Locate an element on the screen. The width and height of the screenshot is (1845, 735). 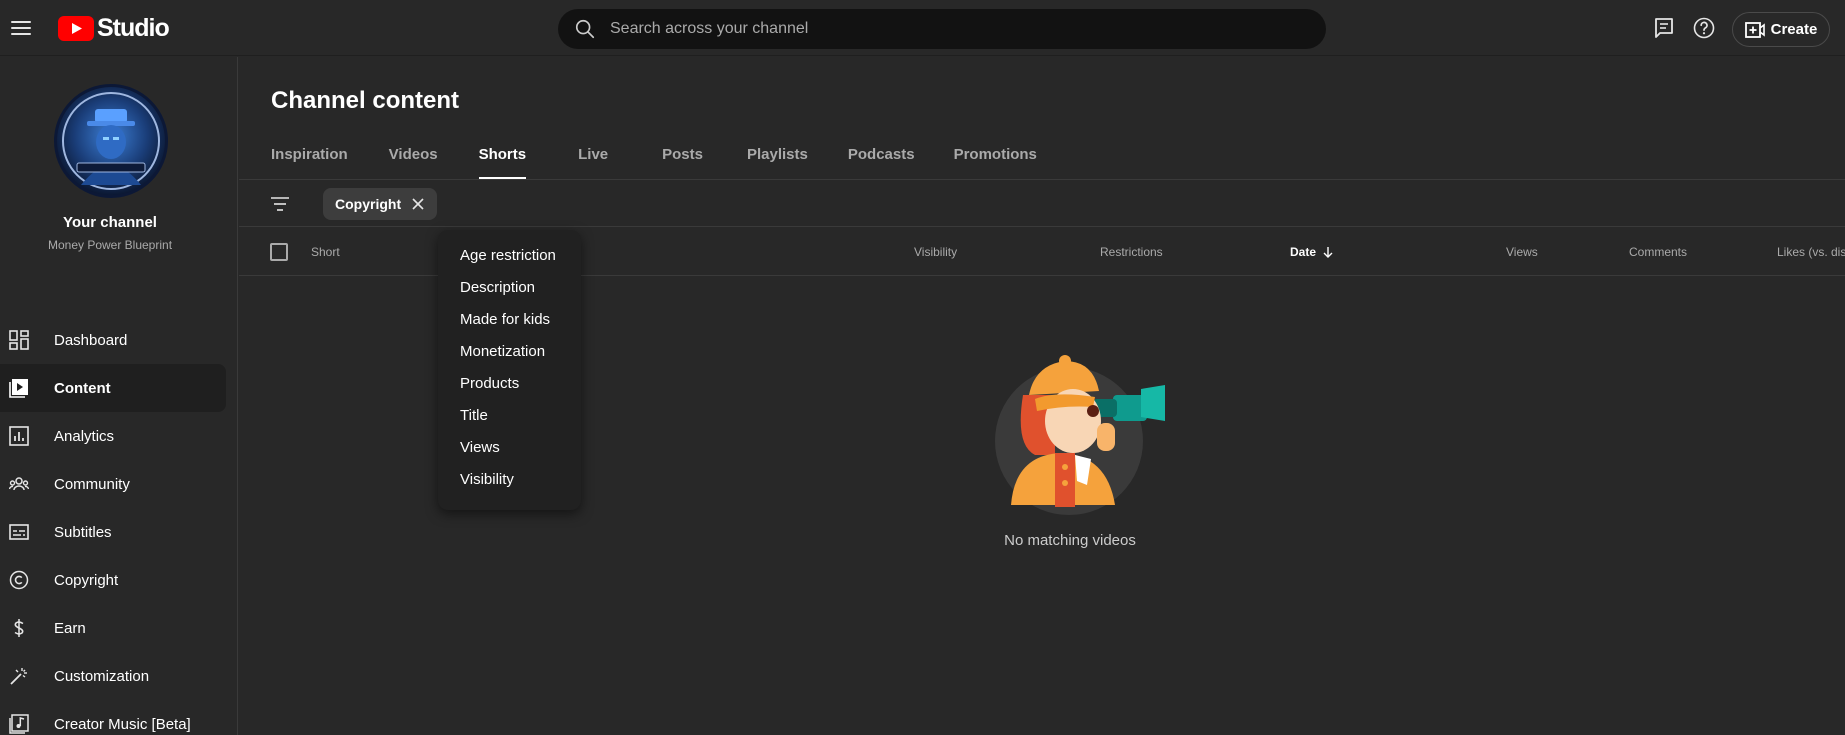
sidebar-item-label: Copyright is located at coordinates (86, 580).